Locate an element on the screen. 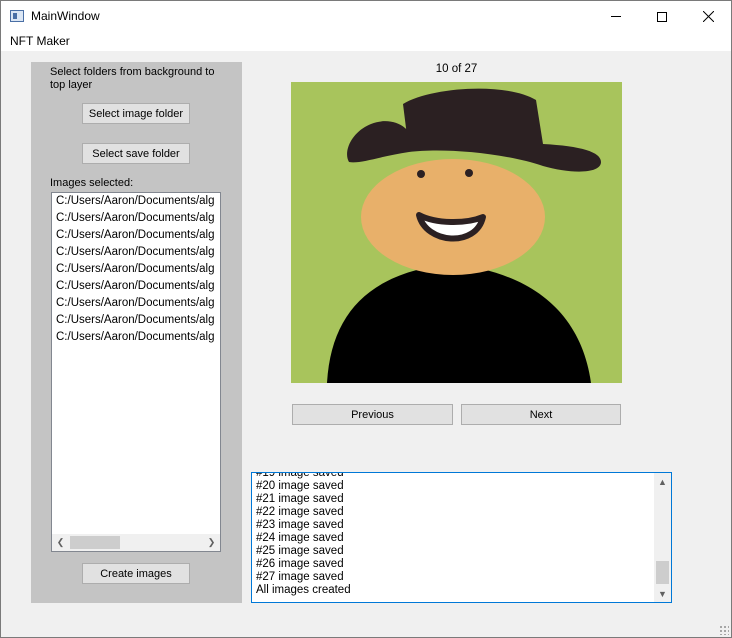  horizontal-scrollbar: ❮ ❯ is located at coordinates (136, 542).